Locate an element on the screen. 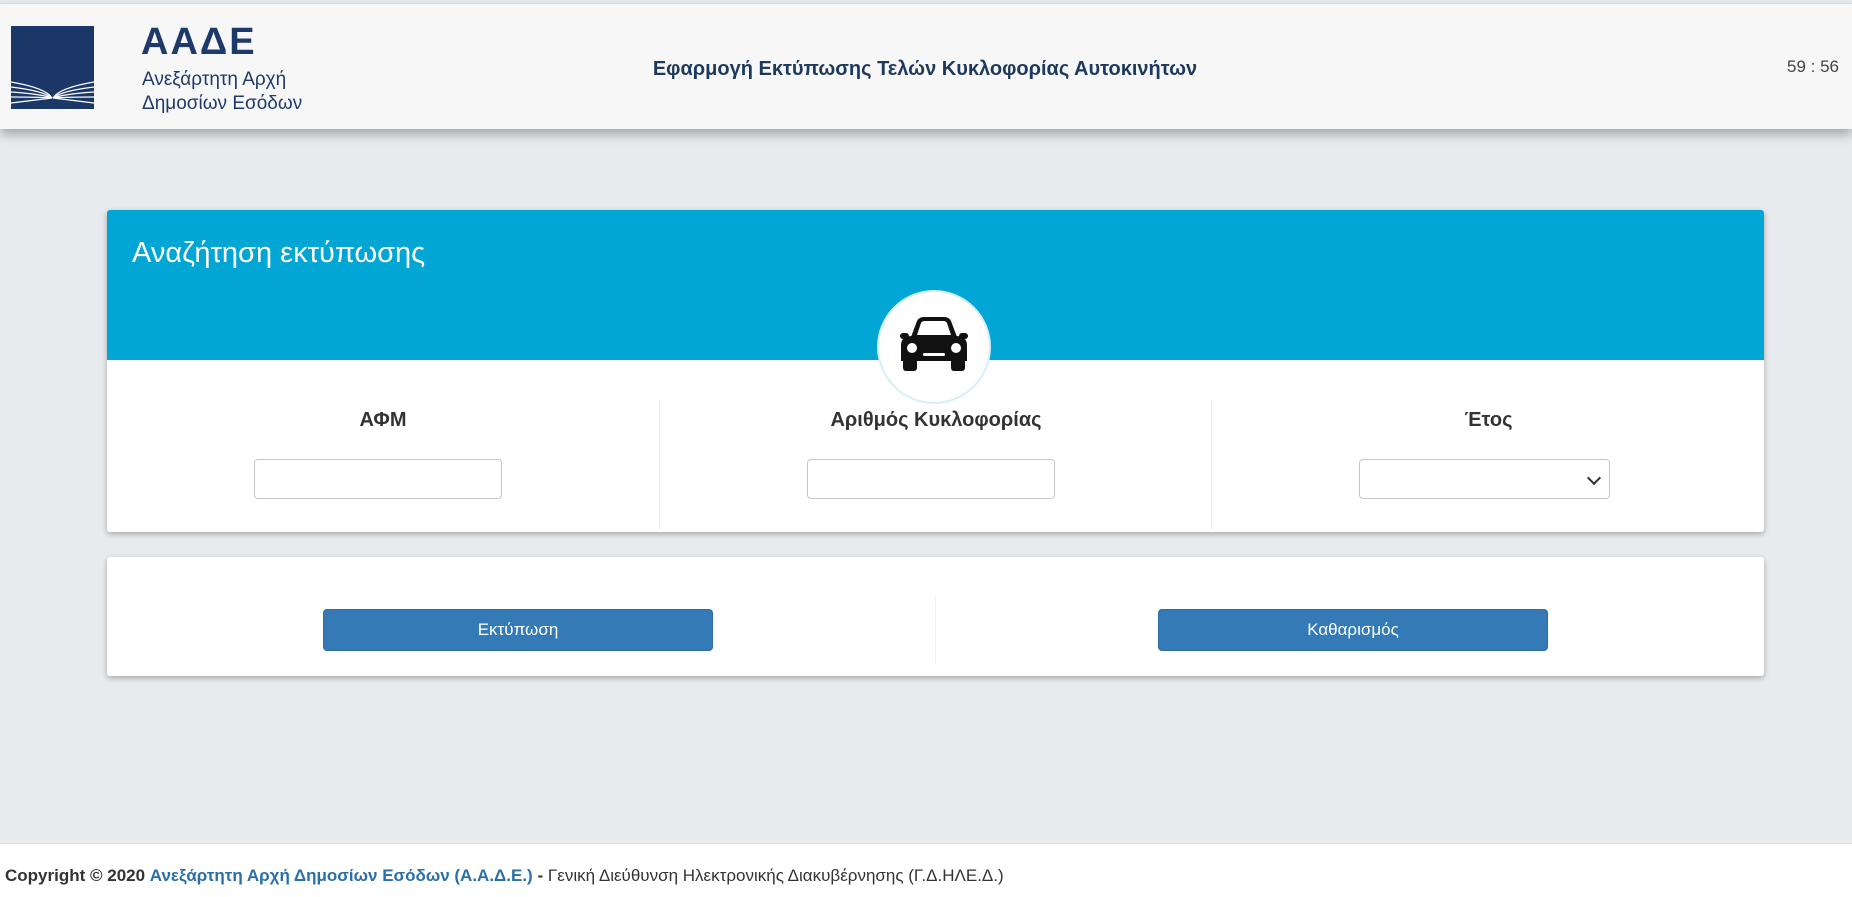  print-button: Εκτύπωση is located at coordinates (518, 630).